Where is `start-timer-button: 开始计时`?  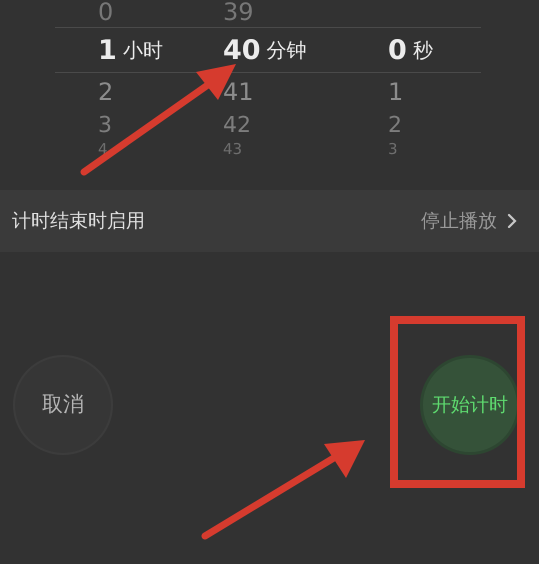 start-timer-button: 开始计时 is located at coordinates (470, 405).